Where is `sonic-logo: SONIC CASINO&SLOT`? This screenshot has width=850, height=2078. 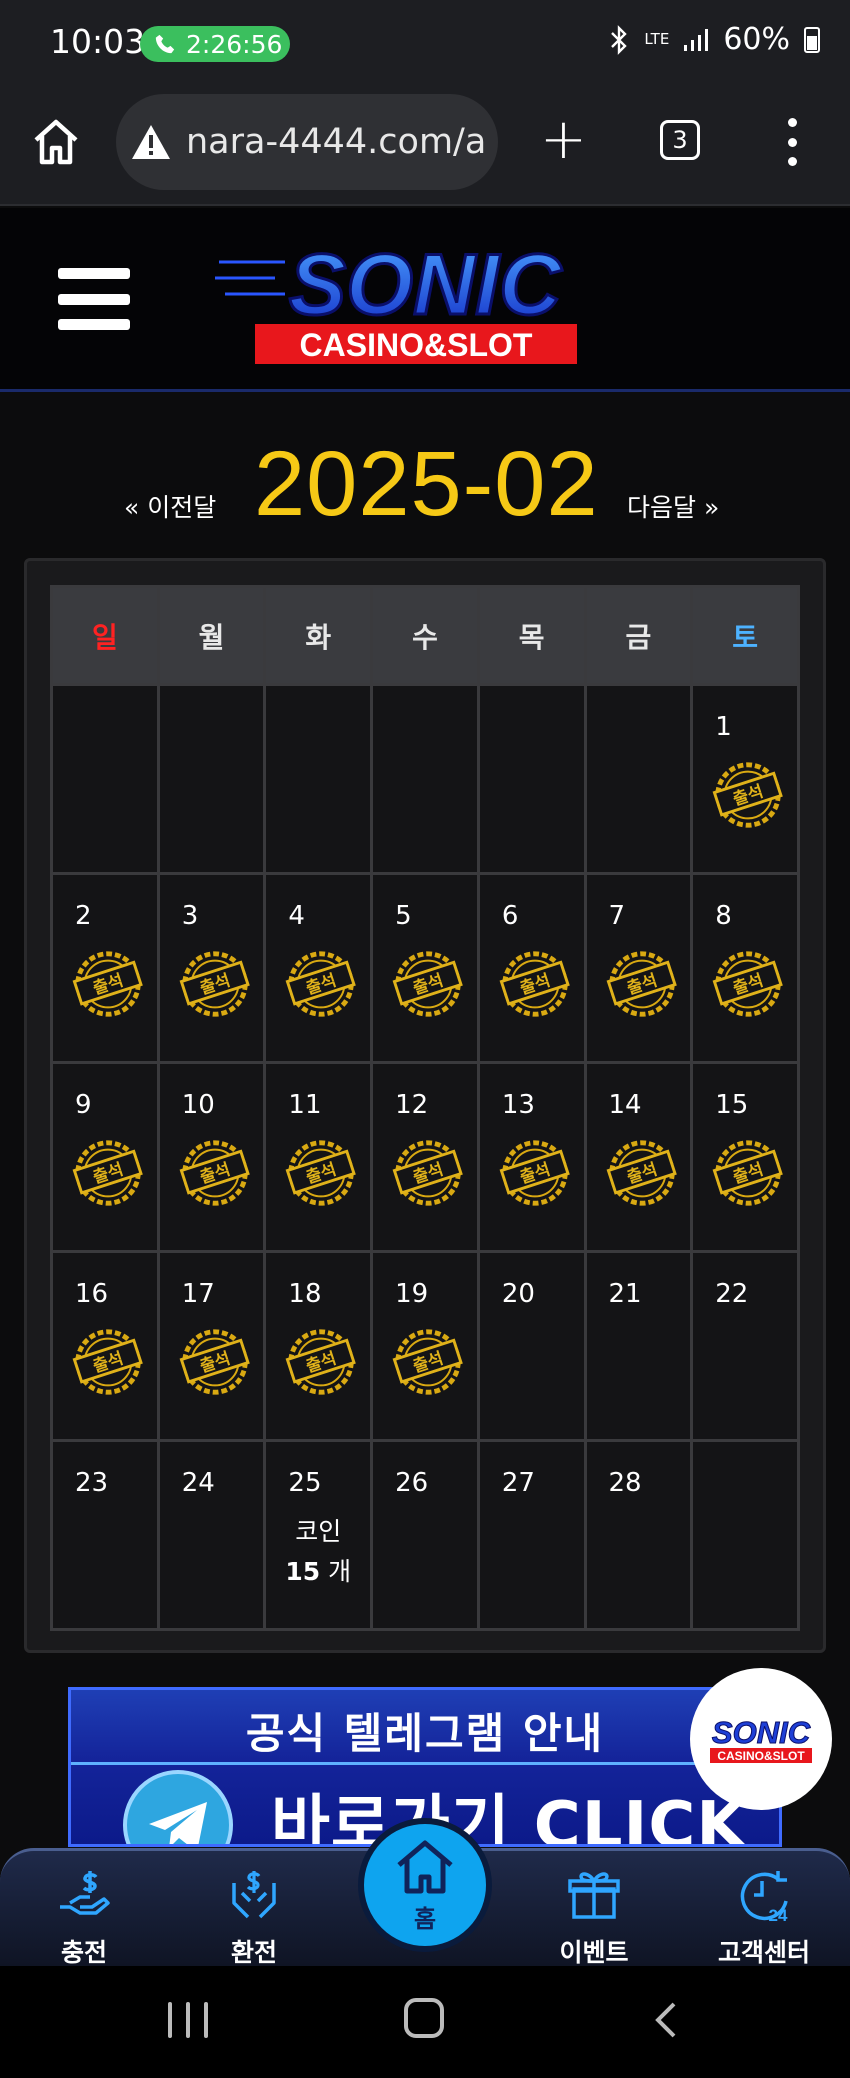
sonic-logo: SONIC CASINO&SLOT is located at coordinates (415, 302).